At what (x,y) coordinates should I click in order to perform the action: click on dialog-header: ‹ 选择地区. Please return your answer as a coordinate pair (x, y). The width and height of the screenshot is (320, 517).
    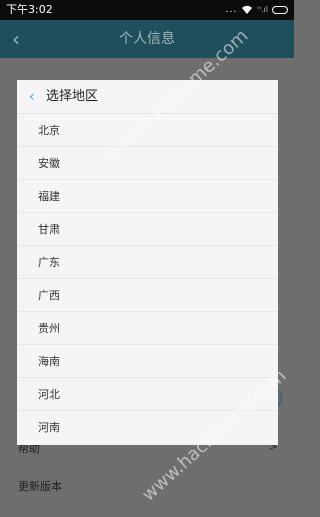
    Looking at the image, I should click on (147, 97).